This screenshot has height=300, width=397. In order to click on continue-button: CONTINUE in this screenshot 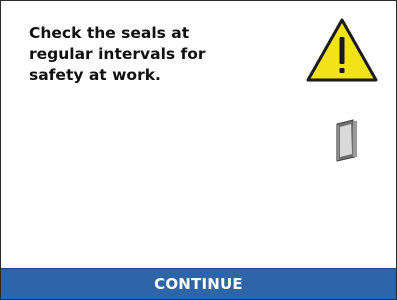, I will do `click(198, 283)`.